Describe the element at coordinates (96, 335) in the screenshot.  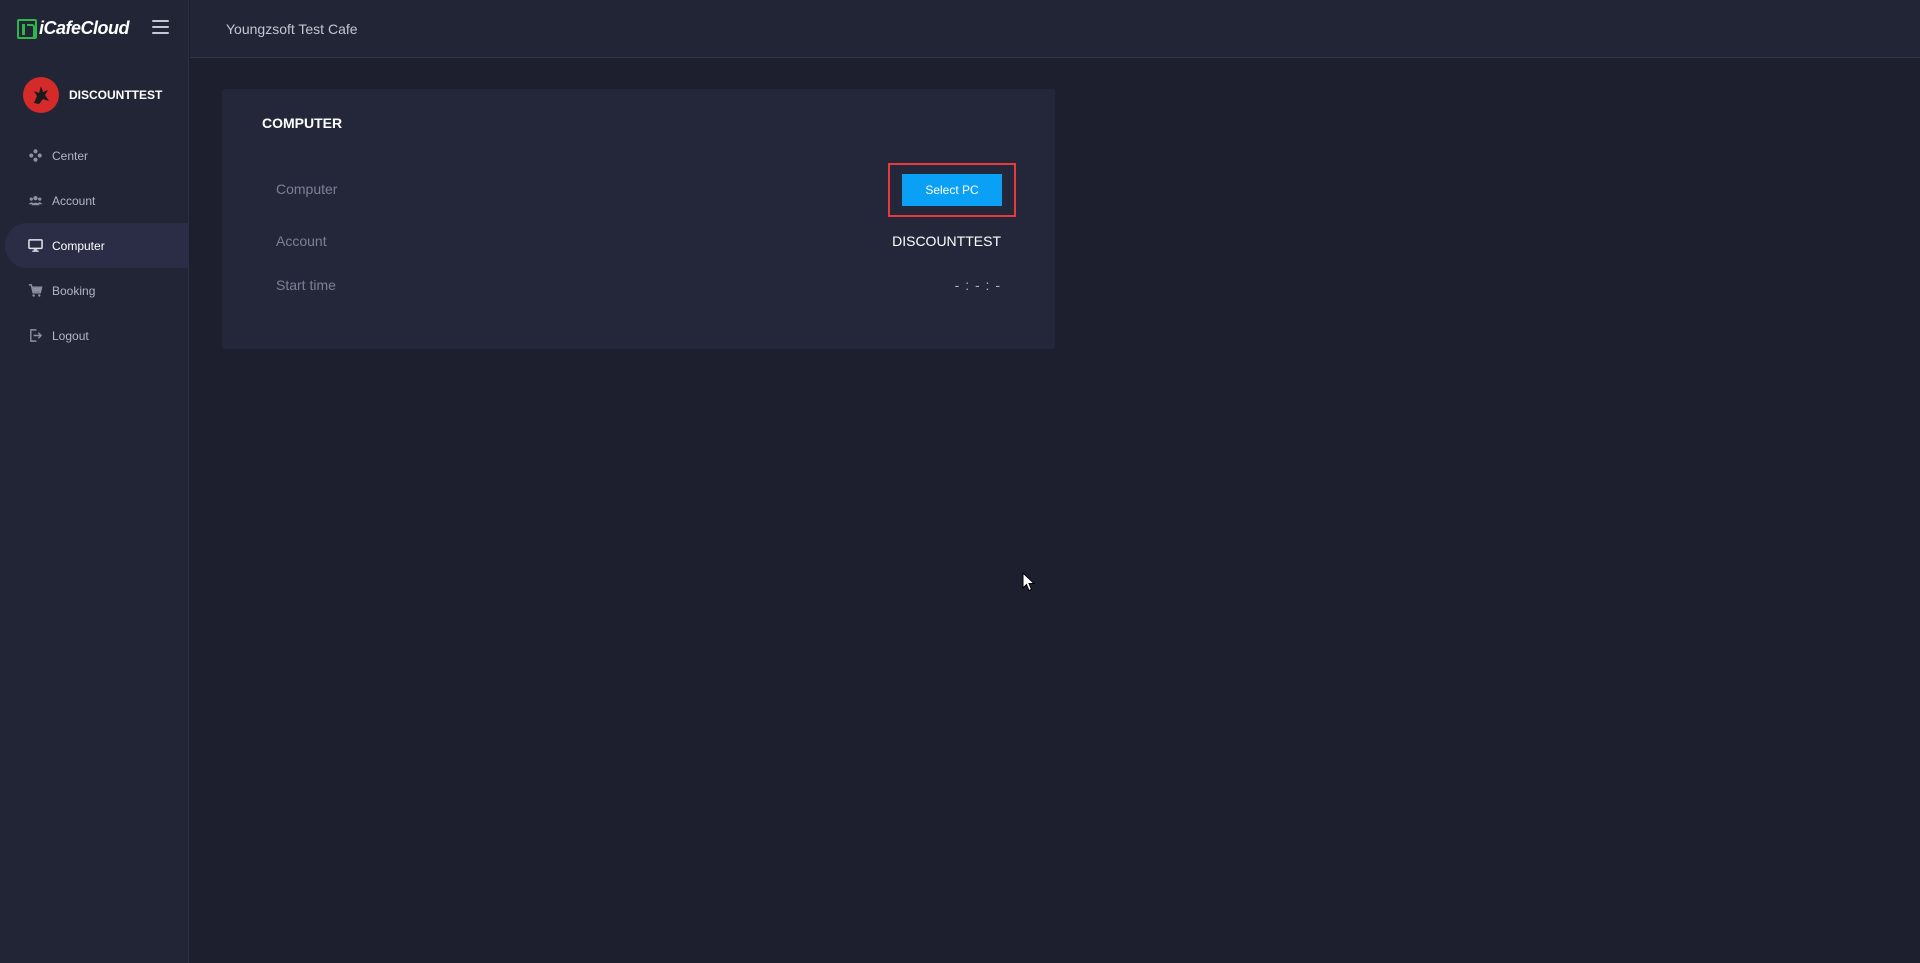
I see `sidebar-item-logout: Logout` at that location.